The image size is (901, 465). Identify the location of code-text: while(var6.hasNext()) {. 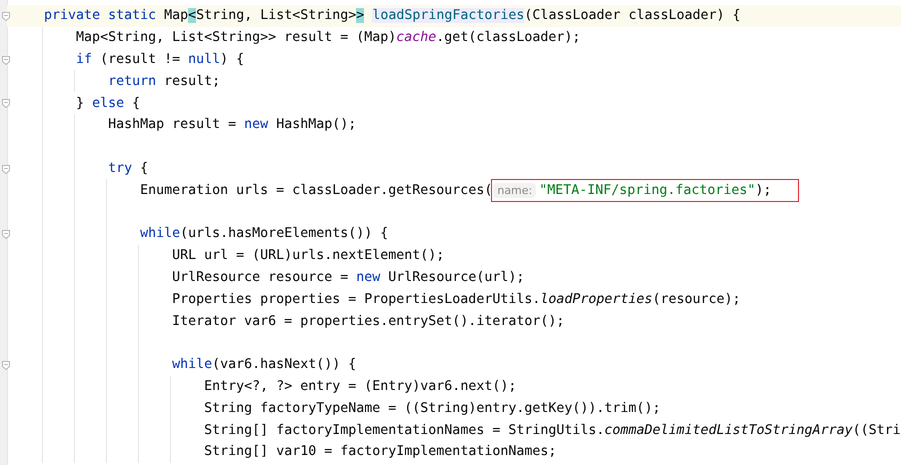
(263, 364).